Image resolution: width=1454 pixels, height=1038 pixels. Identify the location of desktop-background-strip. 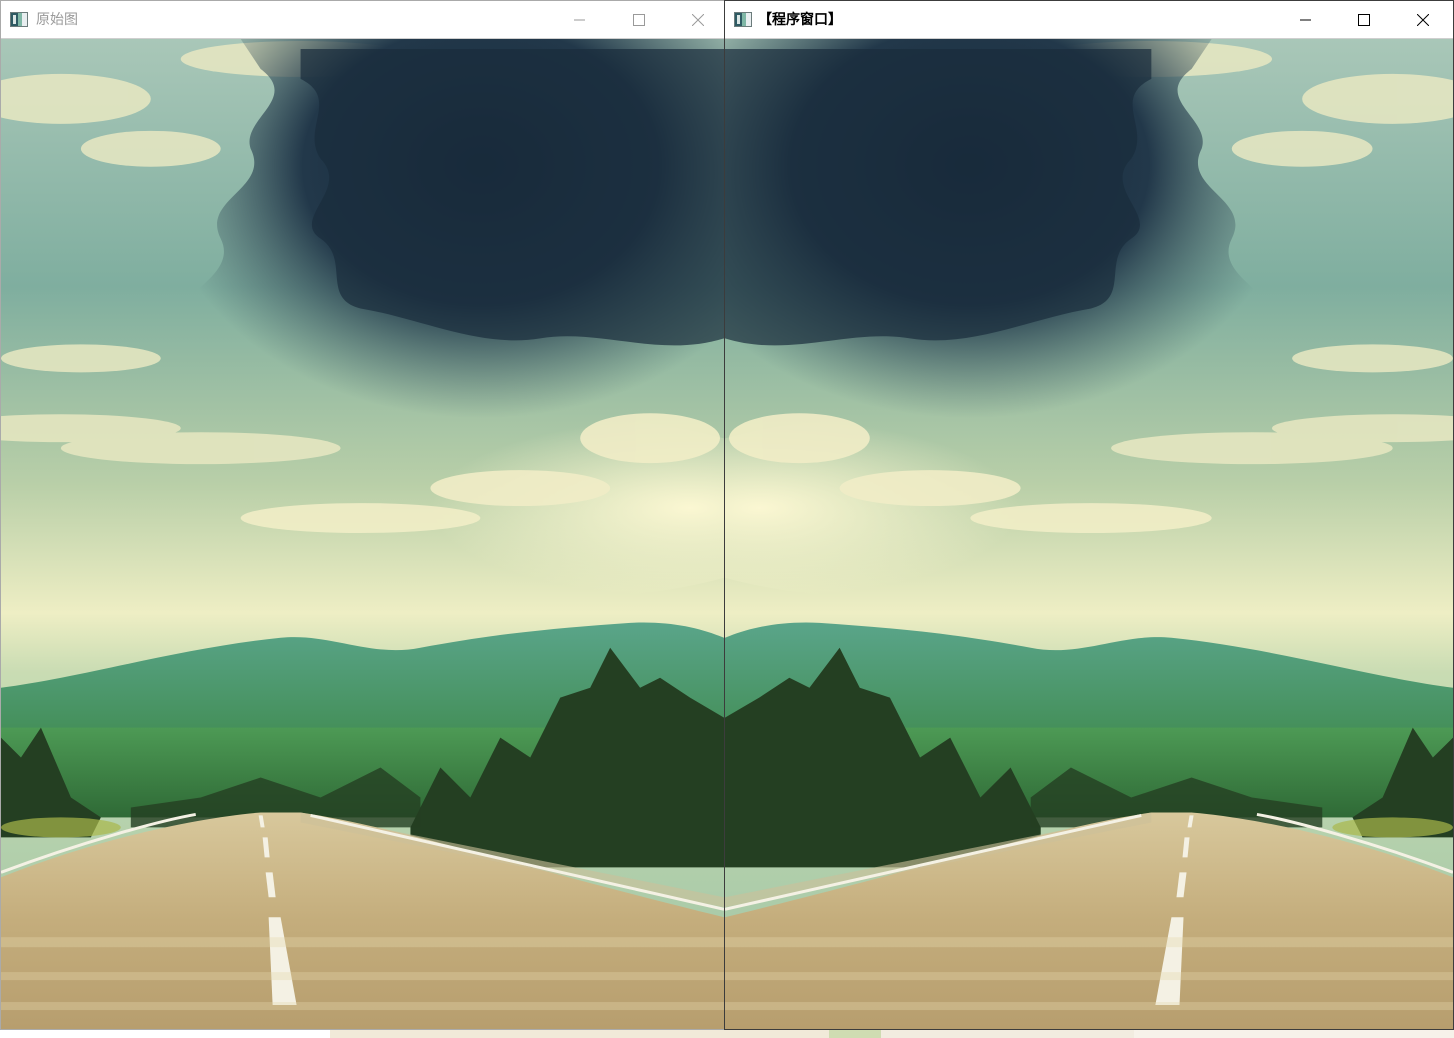
(727, 1034).